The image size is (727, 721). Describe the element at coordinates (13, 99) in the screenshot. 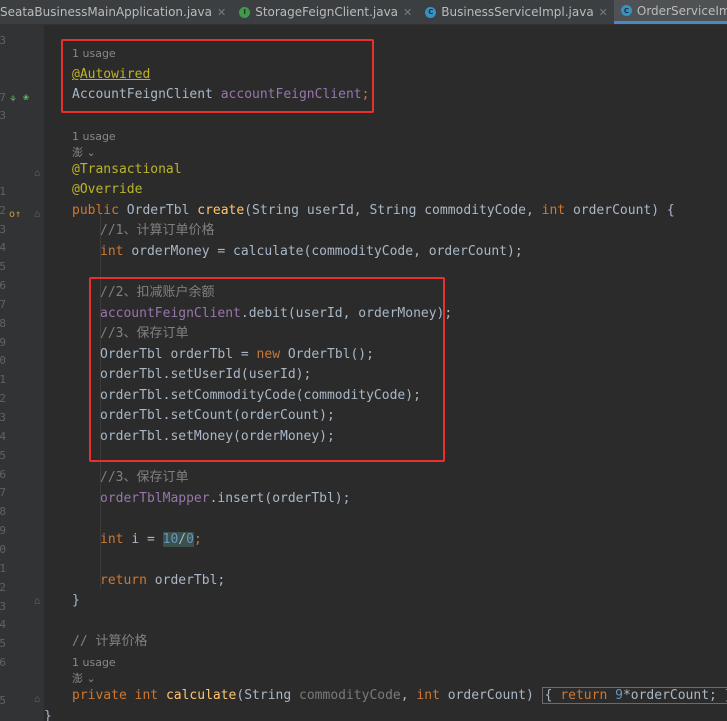

I see `bean-icon: ⚘` at that location.